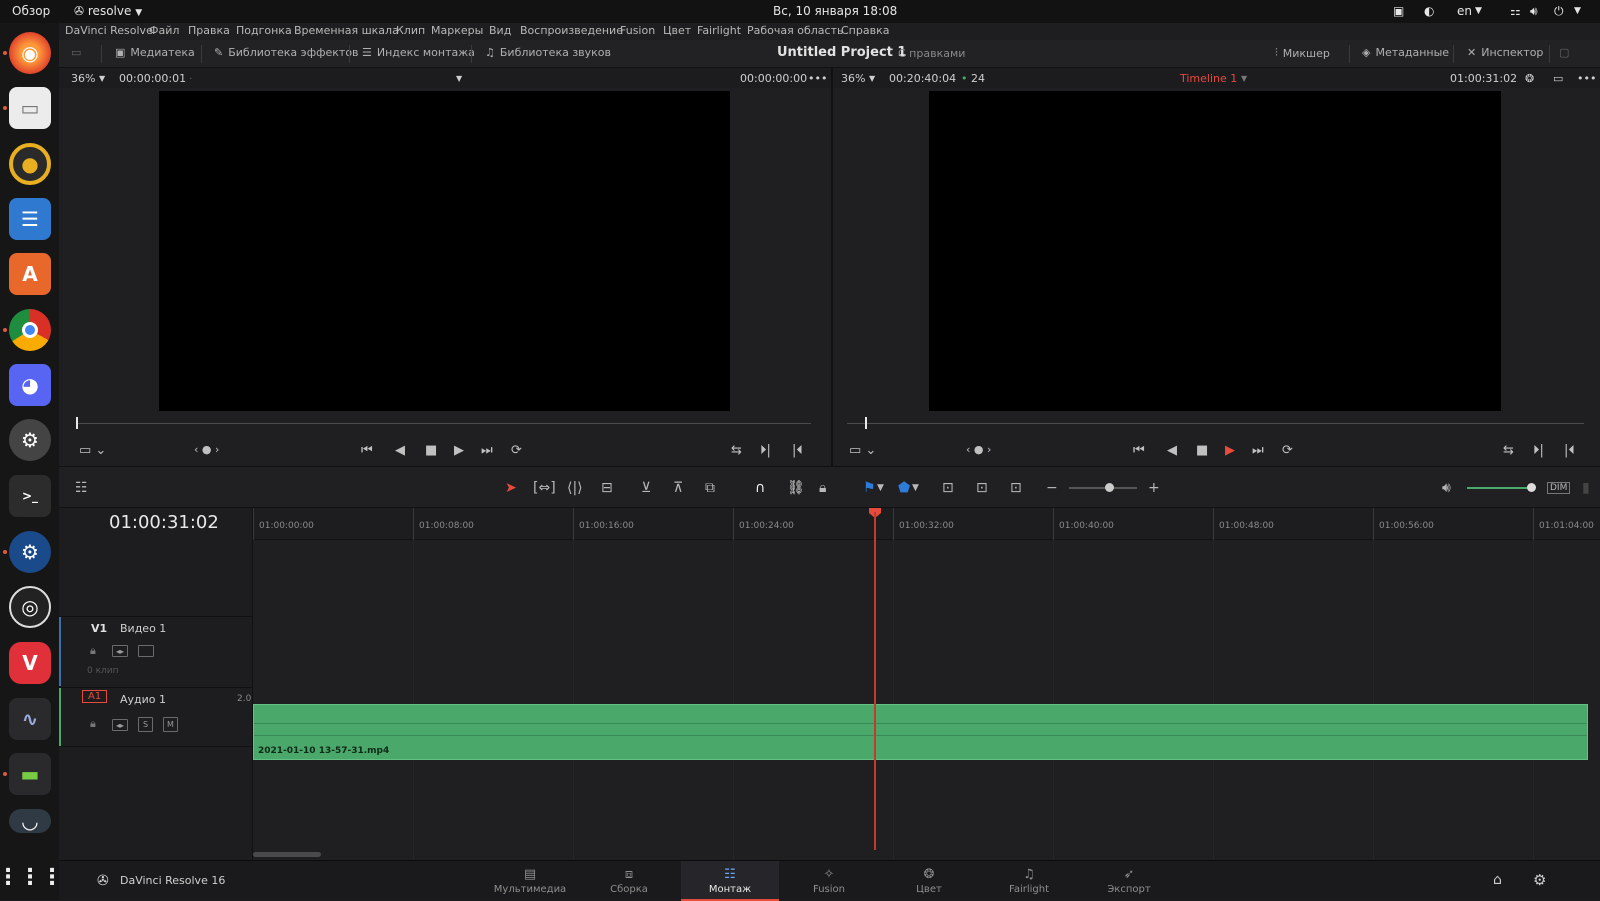 This screenshot has width=1600, height=901. What do you see at coordinates (730, 881) in the screenshot?
I see `page-edit: ☷ Монтаж` at bounding box center [730, 881].